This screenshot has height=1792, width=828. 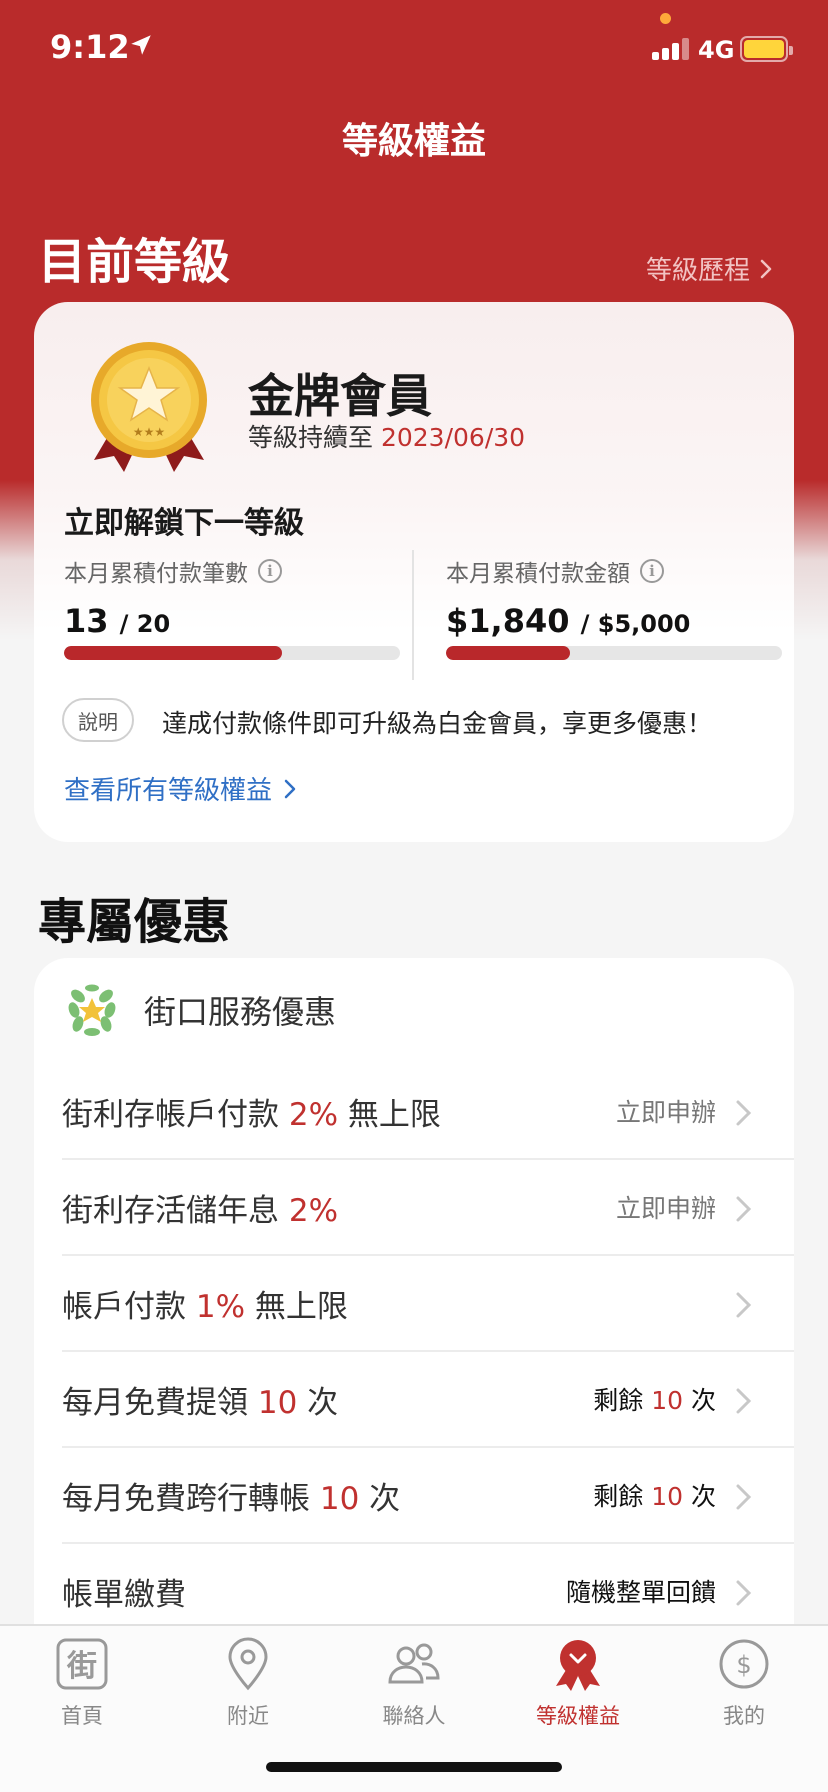 What do you see at coordinates (141, 45) in the screenshot?
I see `location-arrow-icon` at bounding box center [141, 45].